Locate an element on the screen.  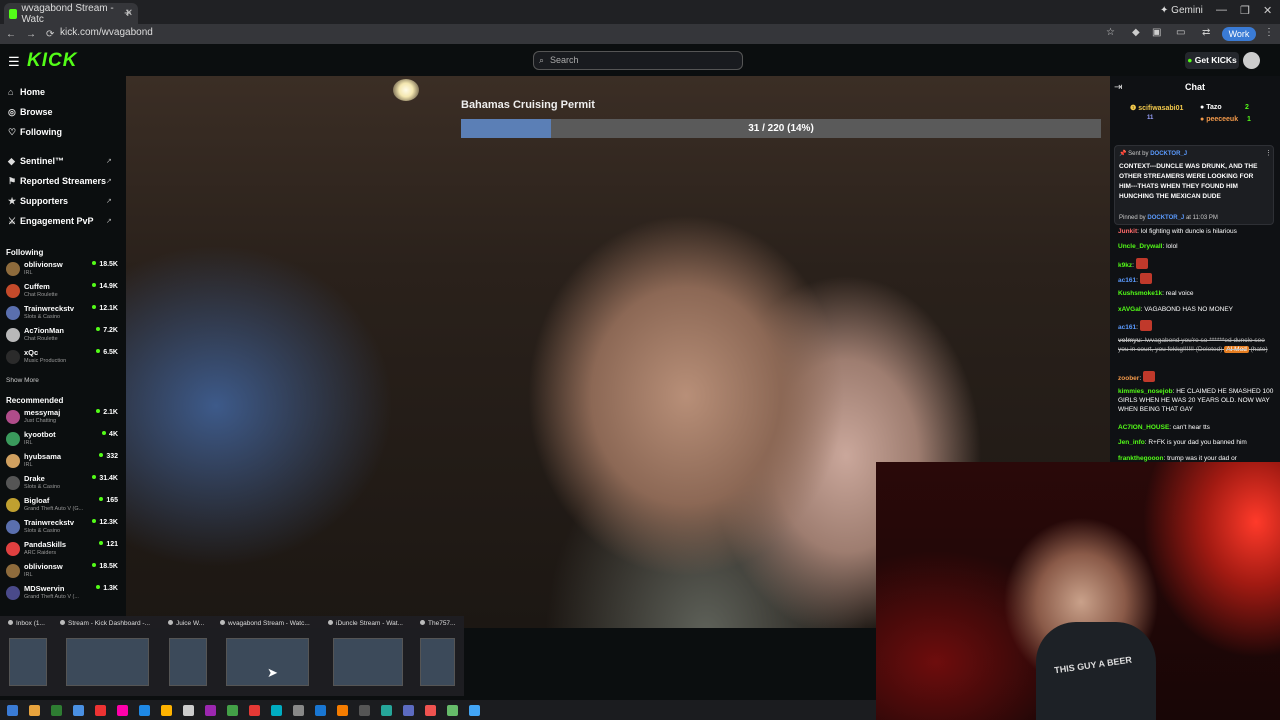
kick-logo: KICK is located at coordinates (52, 61).